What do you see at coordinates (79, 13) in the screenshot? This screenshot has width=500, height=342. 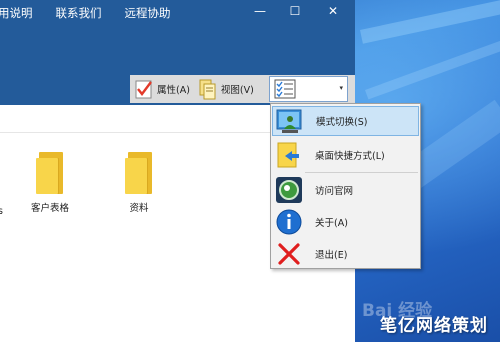 I see `menu-contact: 联系我们` at bounding box center [79, 13].